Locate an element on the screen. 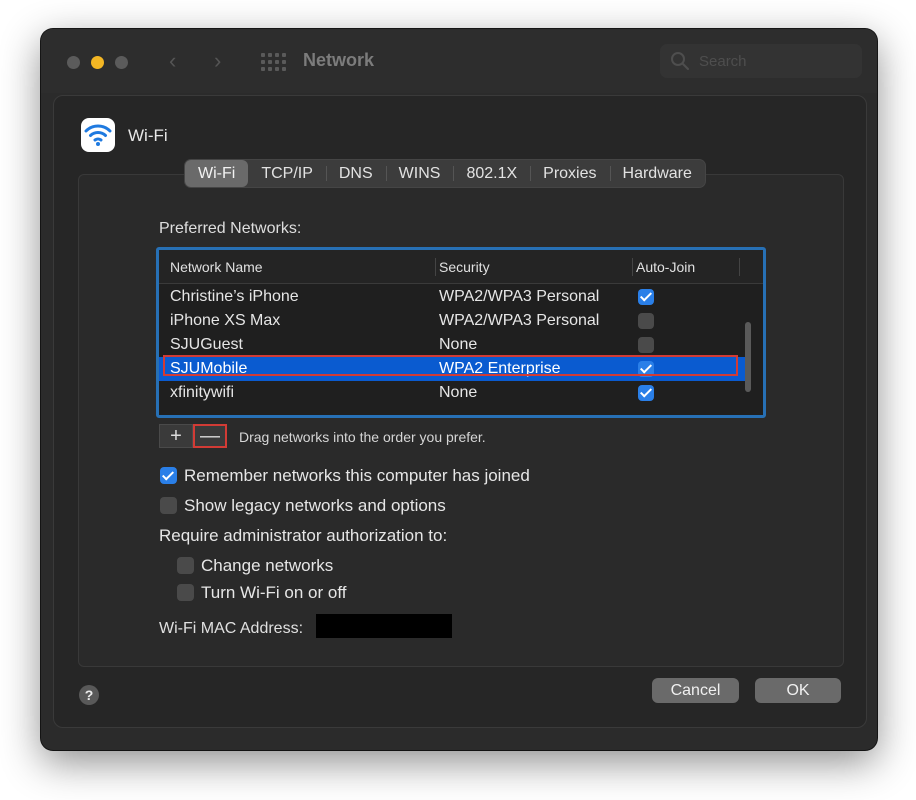 The image size is (916, 800). wifi-icon is located at coordinates (98, 135).